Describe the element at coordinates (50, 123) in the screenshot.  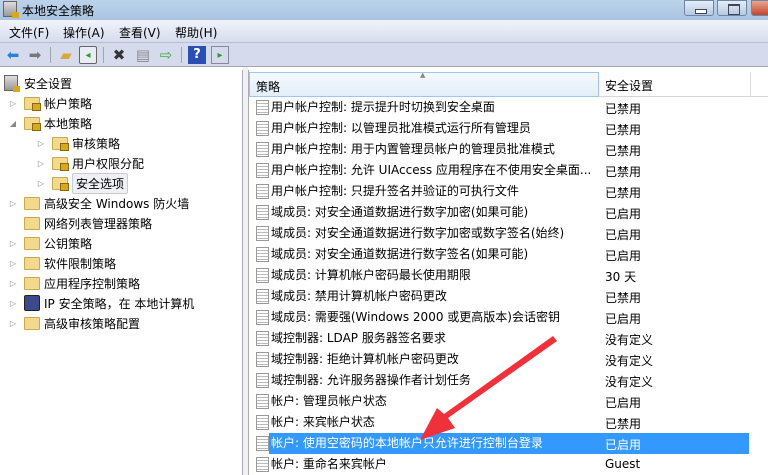
I see `tree-item: ◢ 本地策略` at that location.